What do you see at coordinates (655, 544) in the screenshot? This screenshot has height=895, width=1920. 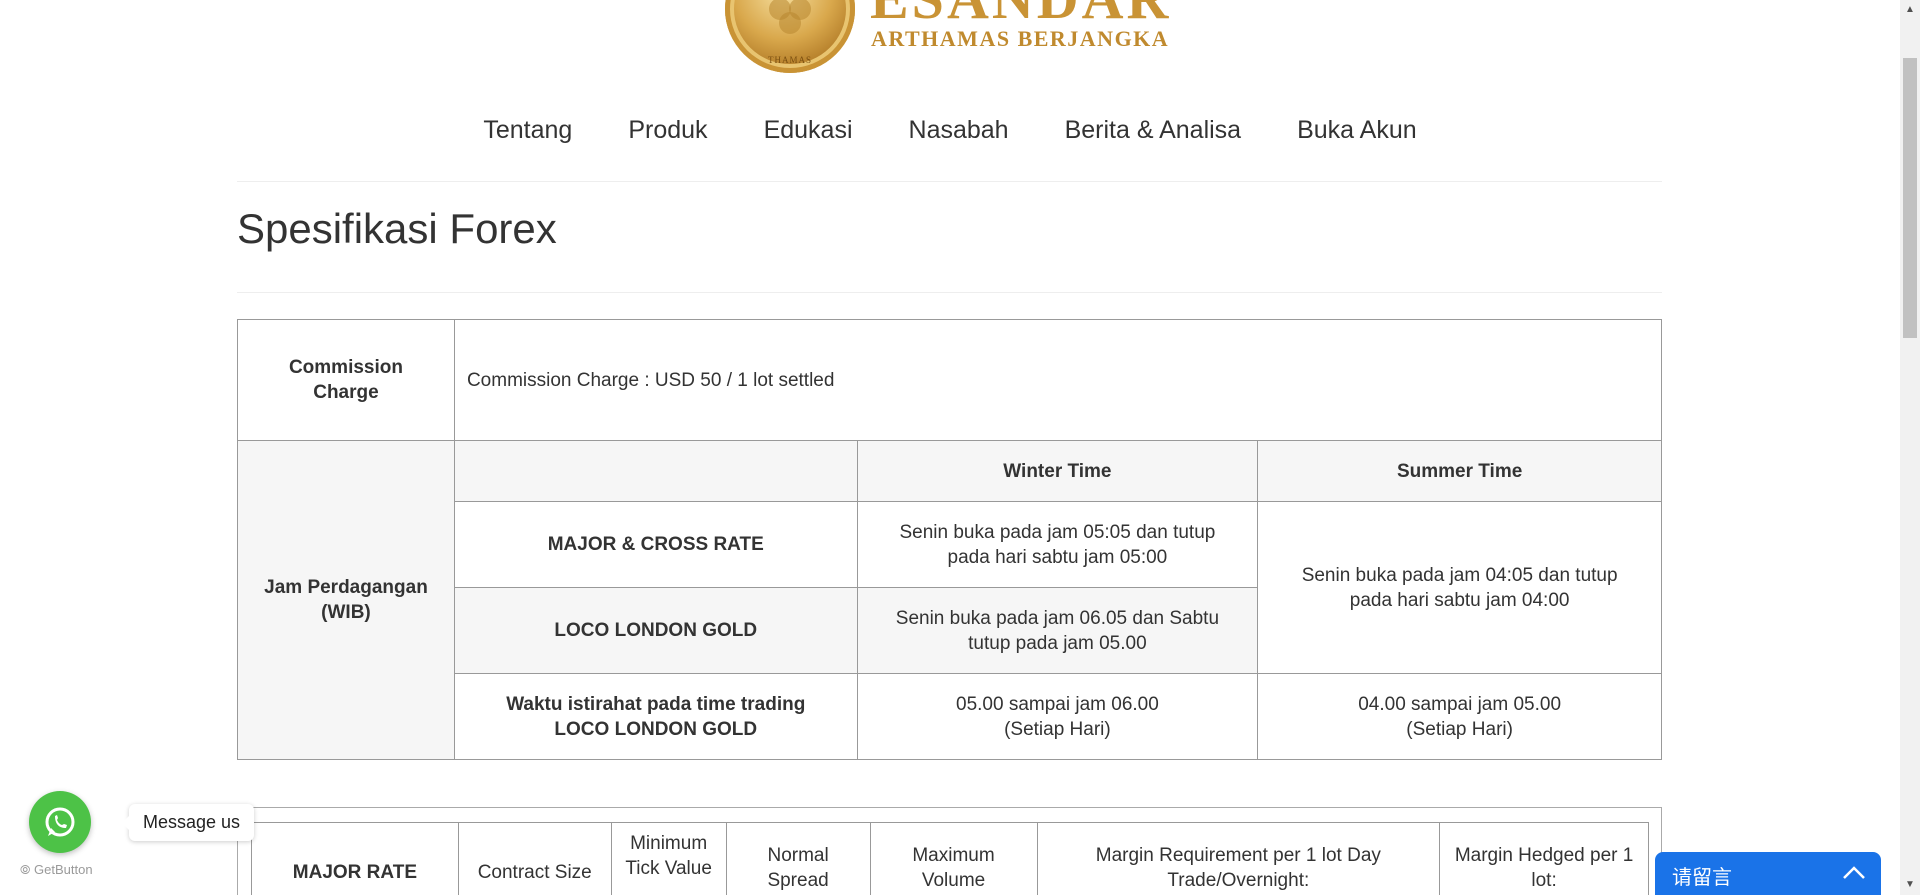 I see `row-label-major-cross: MAJOR & CROSS RATE` at bounding box center [655, 544].